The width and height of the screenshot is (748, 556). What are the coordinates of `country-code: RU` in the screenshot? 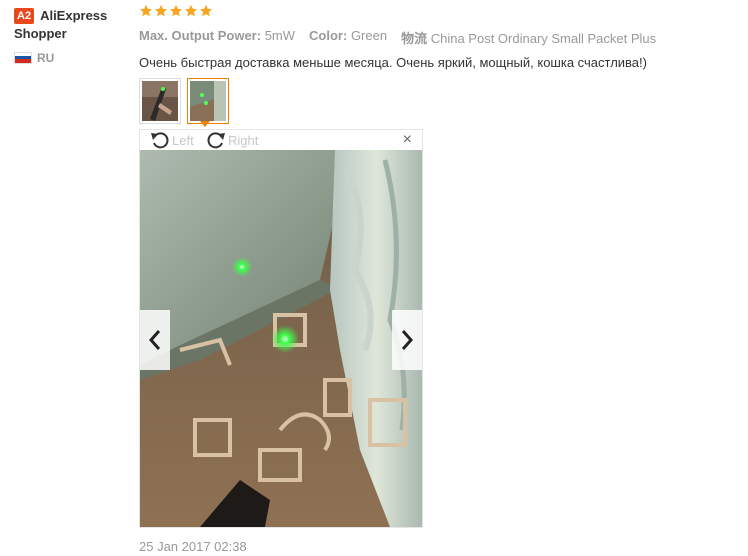 It's located at (46, 57).